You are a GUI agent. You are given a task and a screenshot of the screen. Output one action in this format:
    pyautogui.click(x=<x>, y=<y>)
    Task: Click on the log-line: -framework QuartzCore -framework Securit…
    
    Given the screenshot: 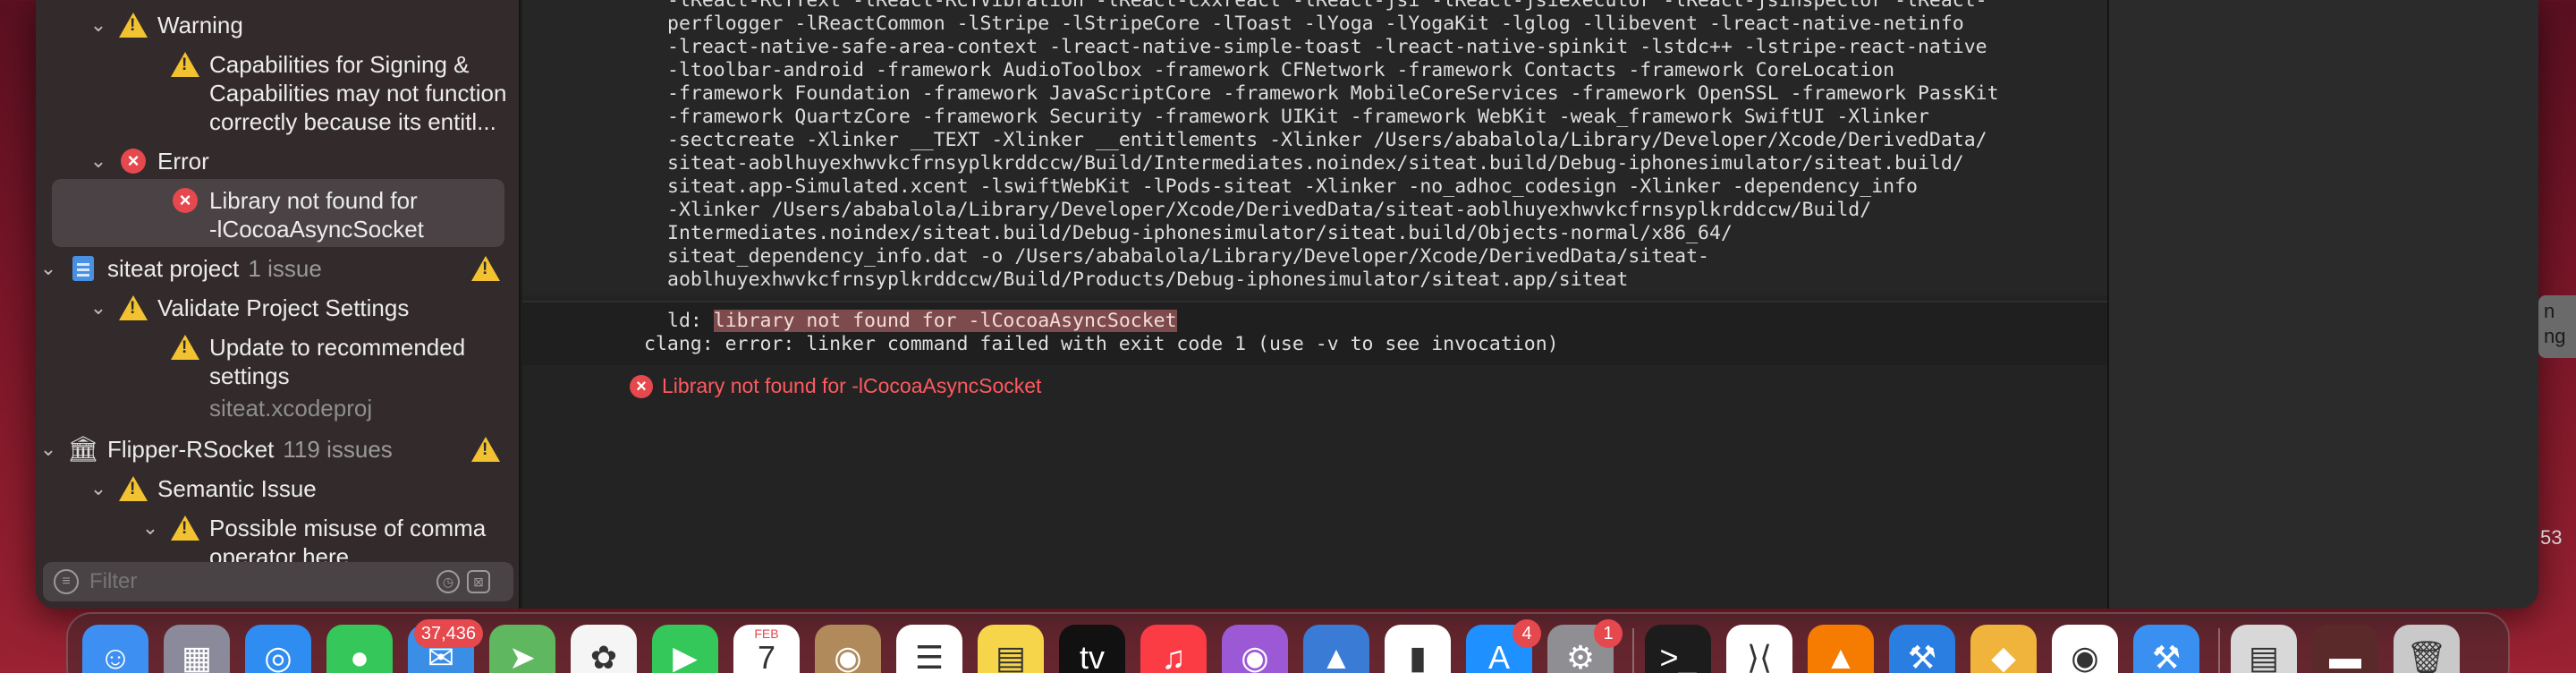 What is the action you would take?
    pyautogui.click(x=1298, y=117)
    